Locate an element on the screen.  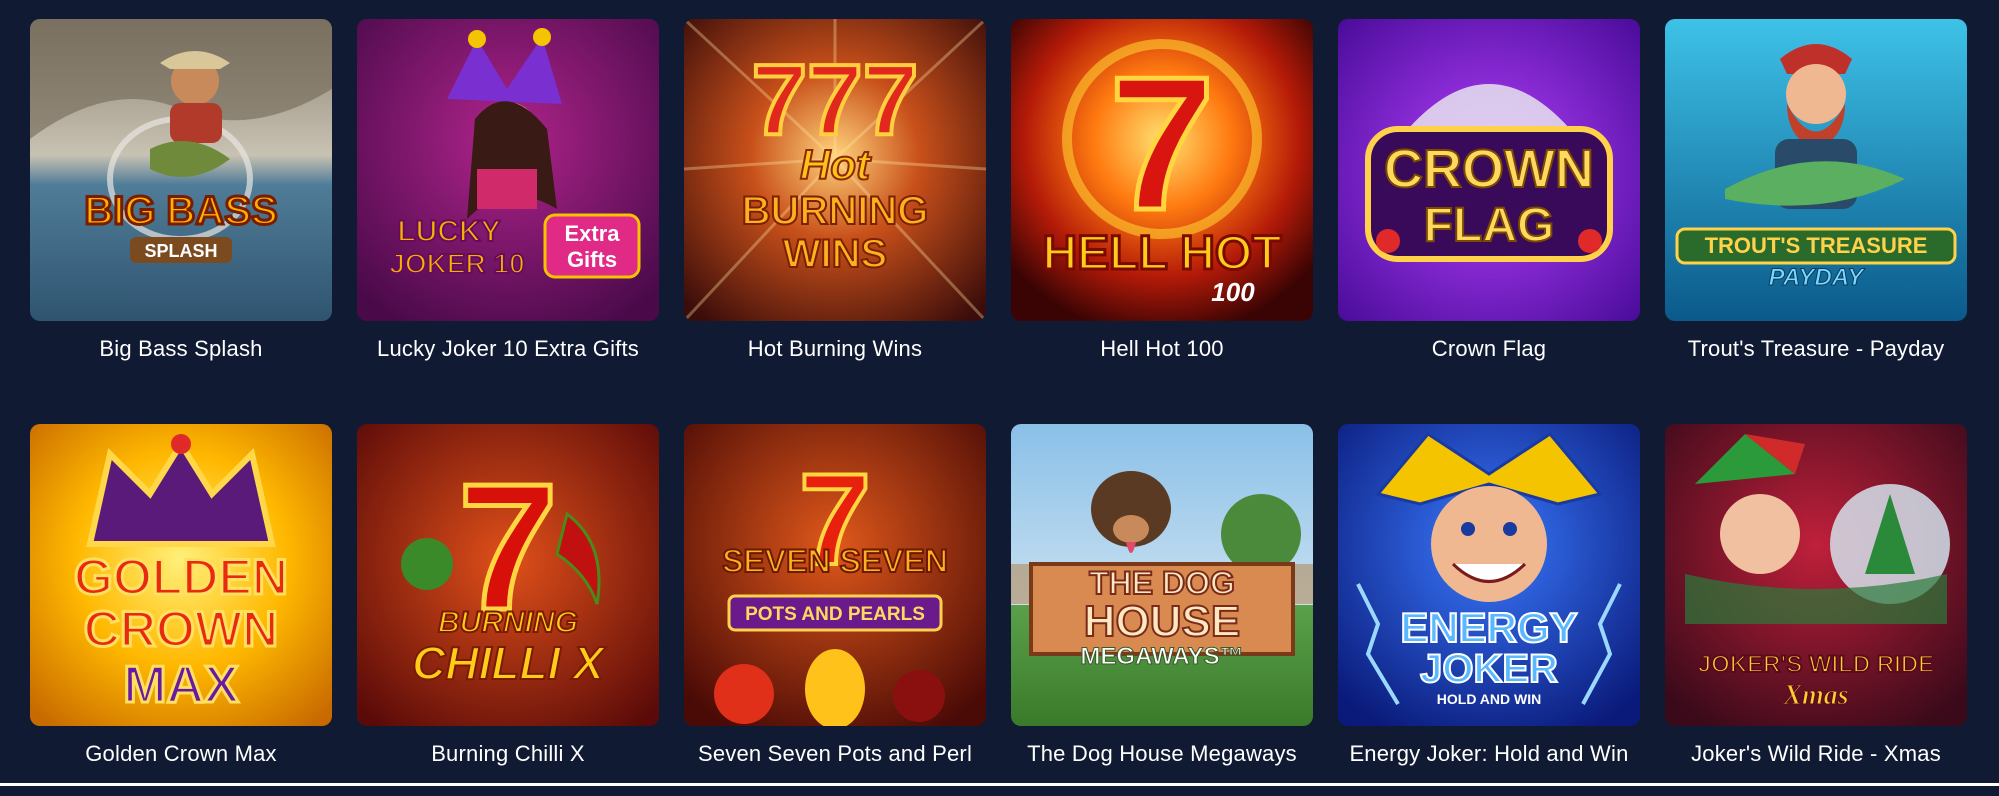
game-title: Crown Flag is located at coordinates (1489, 348).